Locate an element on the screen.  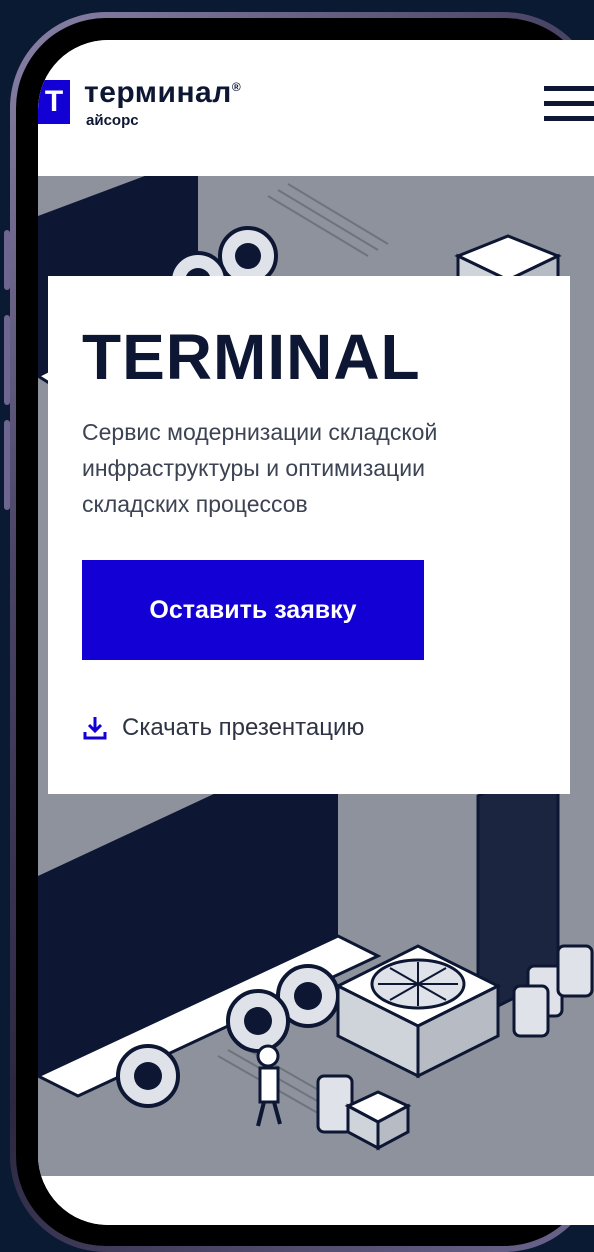
brand-name-text: терминал is located at coordinates (158, 92).